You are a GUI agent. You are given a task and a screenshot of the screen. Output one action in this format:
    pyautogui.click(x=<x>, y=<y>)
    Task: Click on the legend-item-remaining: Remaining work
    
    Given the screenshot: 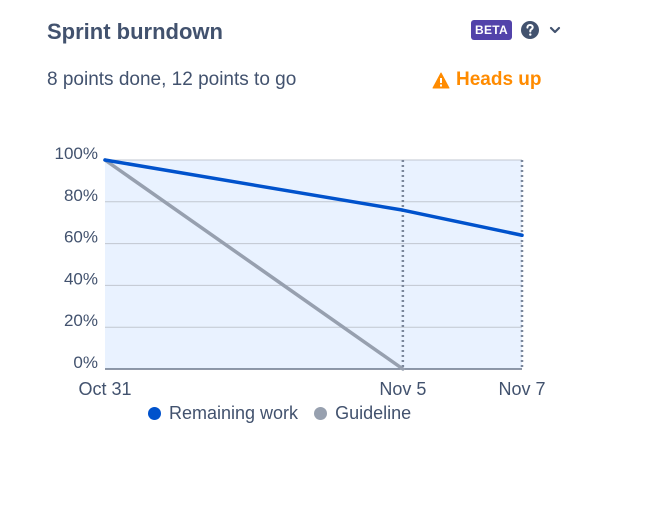 What is the action you would take?
    pyautogui.click(x=223, y=413)
    